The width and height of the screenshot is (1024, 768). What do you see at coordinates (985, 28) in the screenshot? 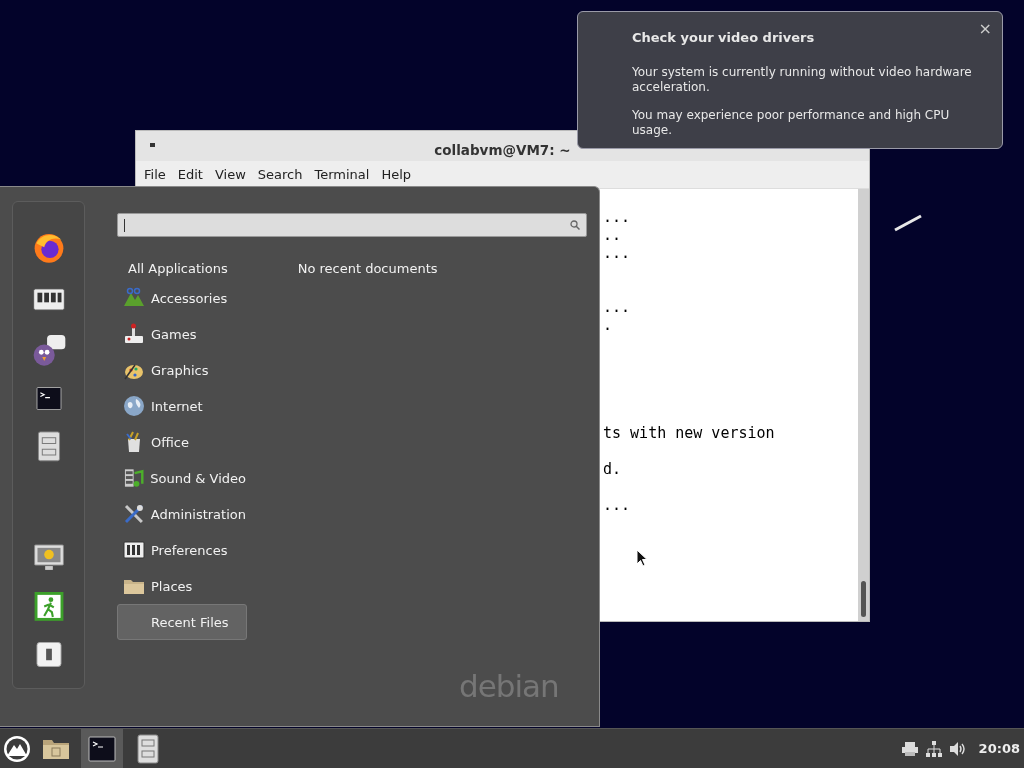
I see `close-button: ×` at bounding box center [985, 28].